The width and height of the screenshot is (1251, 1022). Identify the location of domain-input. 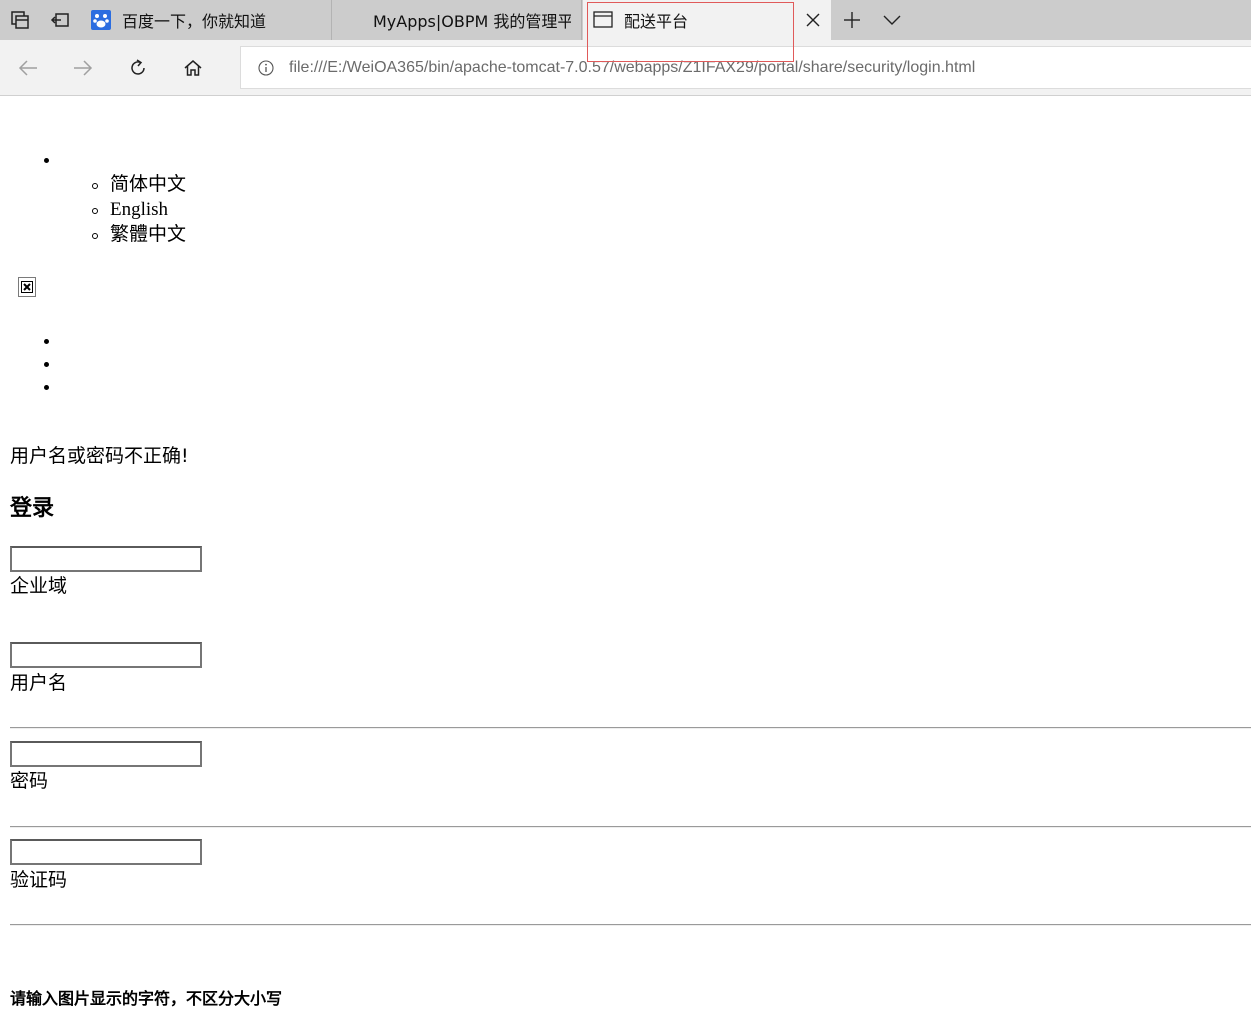
(106, 559).